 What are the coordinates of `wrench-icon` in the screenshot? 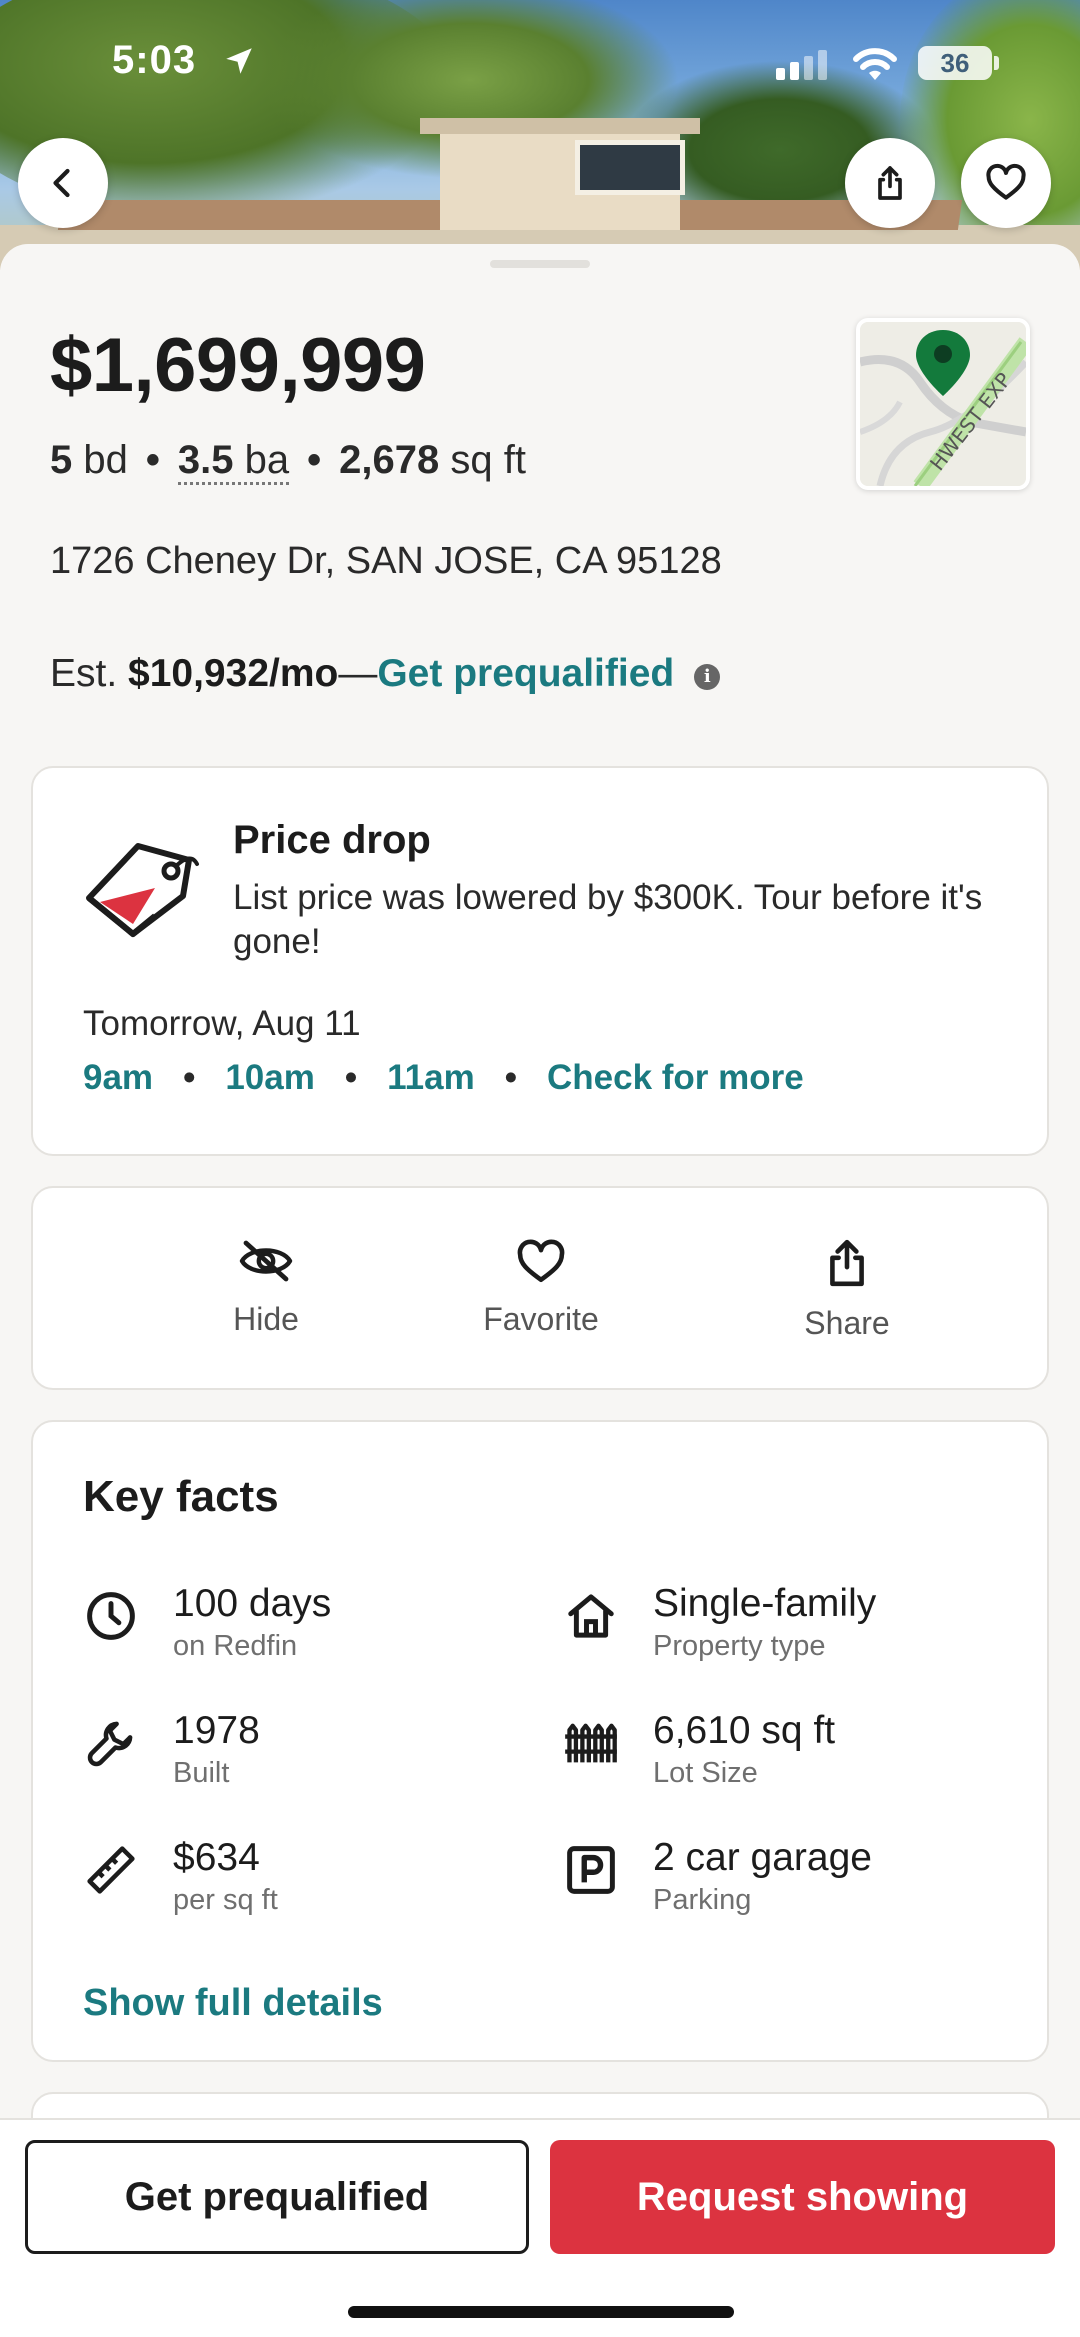 It's located at (111, 1743).